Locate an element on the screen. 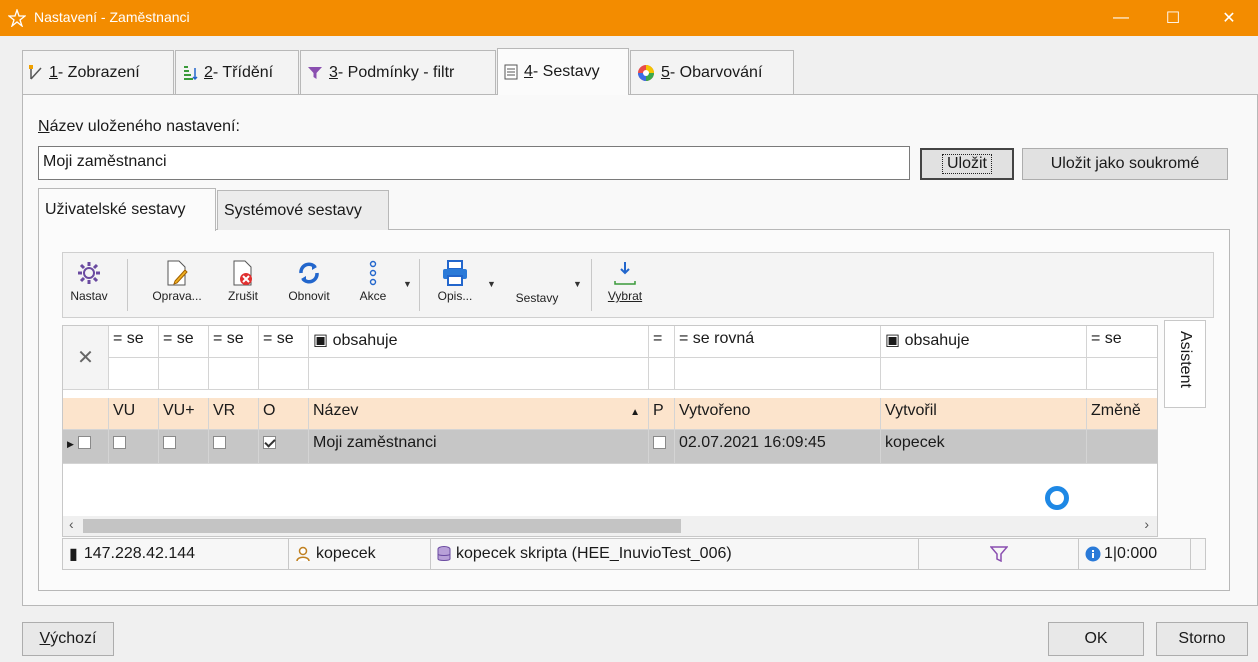 Image resolution: width=1258 pixels, height=662 pixels. filter-vuplus: = se is located at coordinates (184, 342).